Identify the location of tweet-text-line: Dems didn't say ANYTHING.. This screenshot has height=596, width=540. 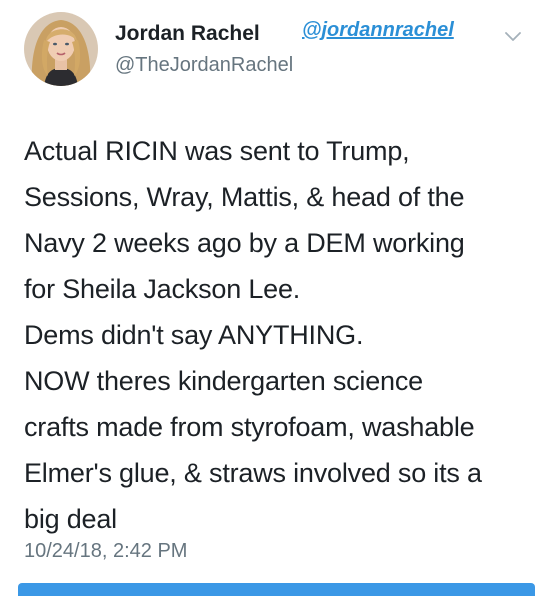
(194, 335).